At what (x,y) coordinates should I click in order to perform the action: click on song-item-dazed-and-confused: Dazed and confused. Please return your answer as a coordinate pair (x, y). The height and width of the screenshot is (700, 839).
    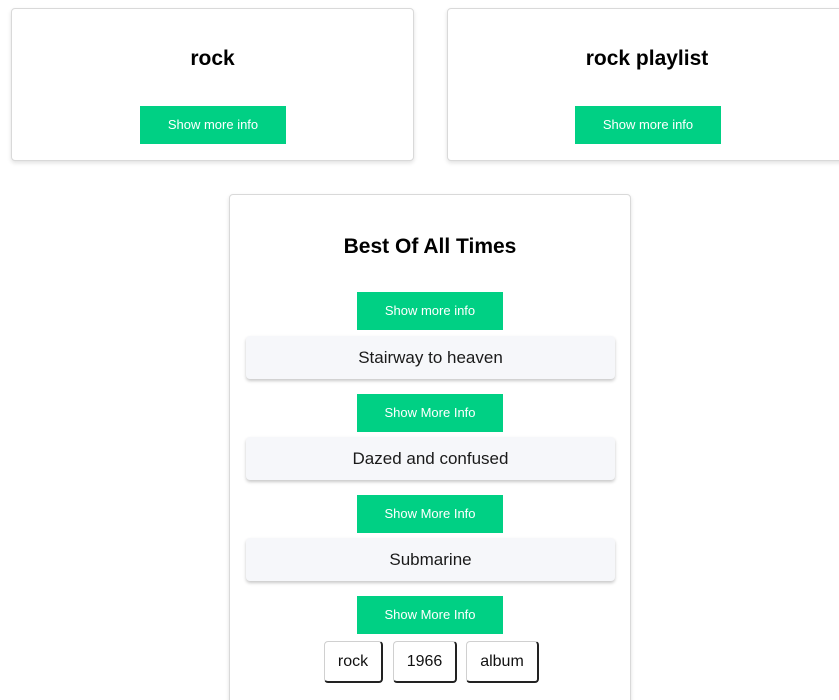
    Looking at the image, I should click on (430, 458).